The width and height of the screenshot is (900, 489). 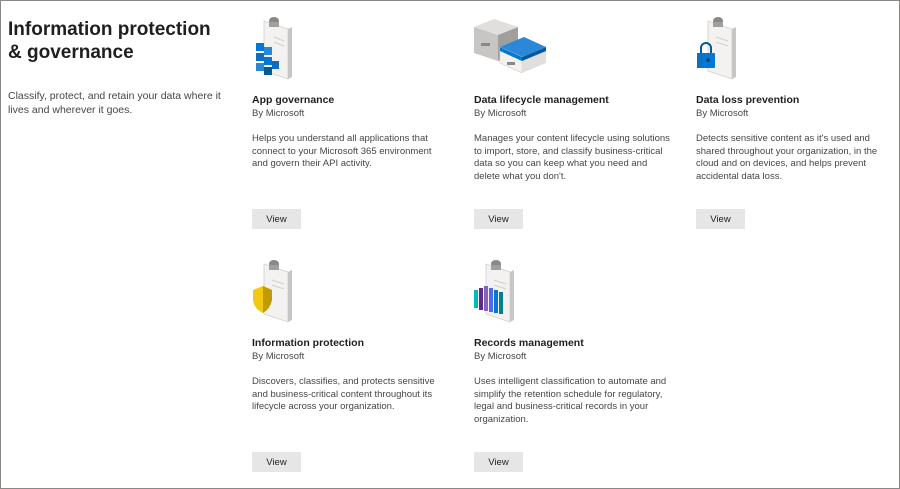 I want to click on clipboard-lock-icon, so click(x=716, y=48).